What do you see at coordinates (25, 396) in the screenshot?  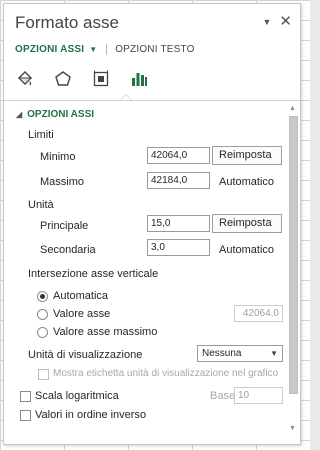 I see `log-scale-checkbox` at bounding box center [25, 396].